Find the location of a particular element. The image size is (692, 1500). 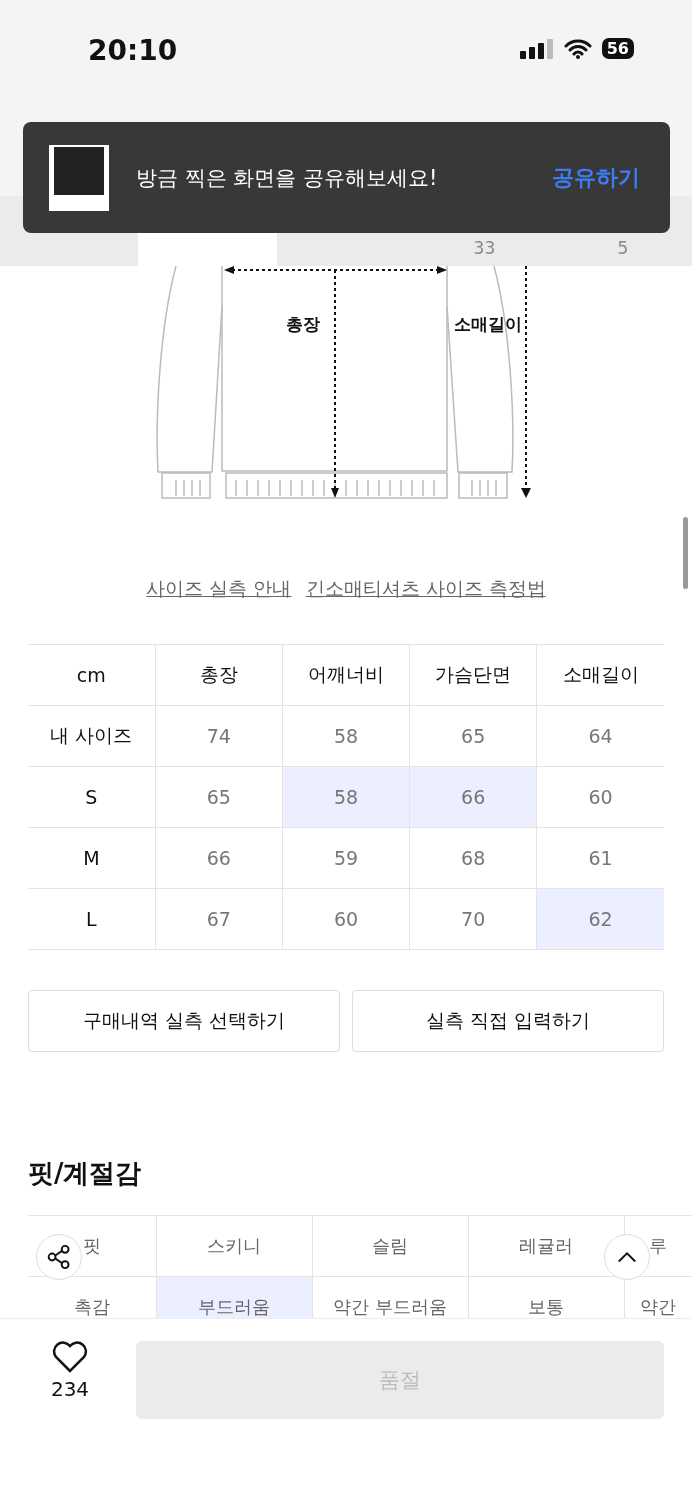

diagram-label: 총장 is located at coordinates (303, 324).